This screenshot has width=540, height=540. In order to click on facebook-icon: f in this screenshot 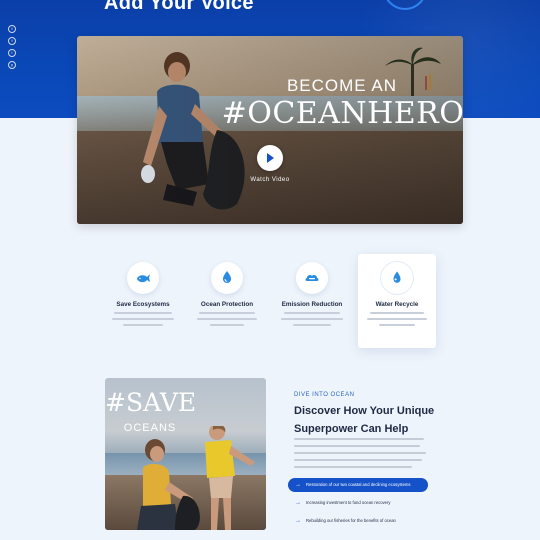, I will do `click(12, 41)`.